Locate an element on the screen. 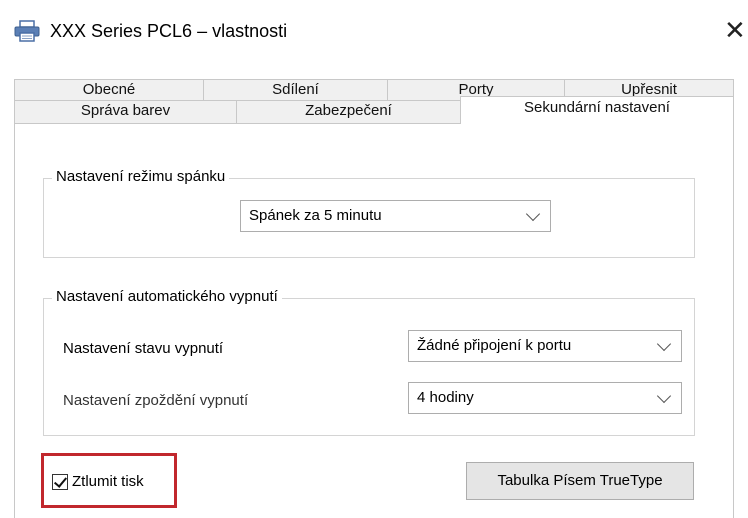 The width and height of the screenshot is (748, 518). truetype-button-label: Tabulka Písem TrueType is located at coordinates (580, 480).